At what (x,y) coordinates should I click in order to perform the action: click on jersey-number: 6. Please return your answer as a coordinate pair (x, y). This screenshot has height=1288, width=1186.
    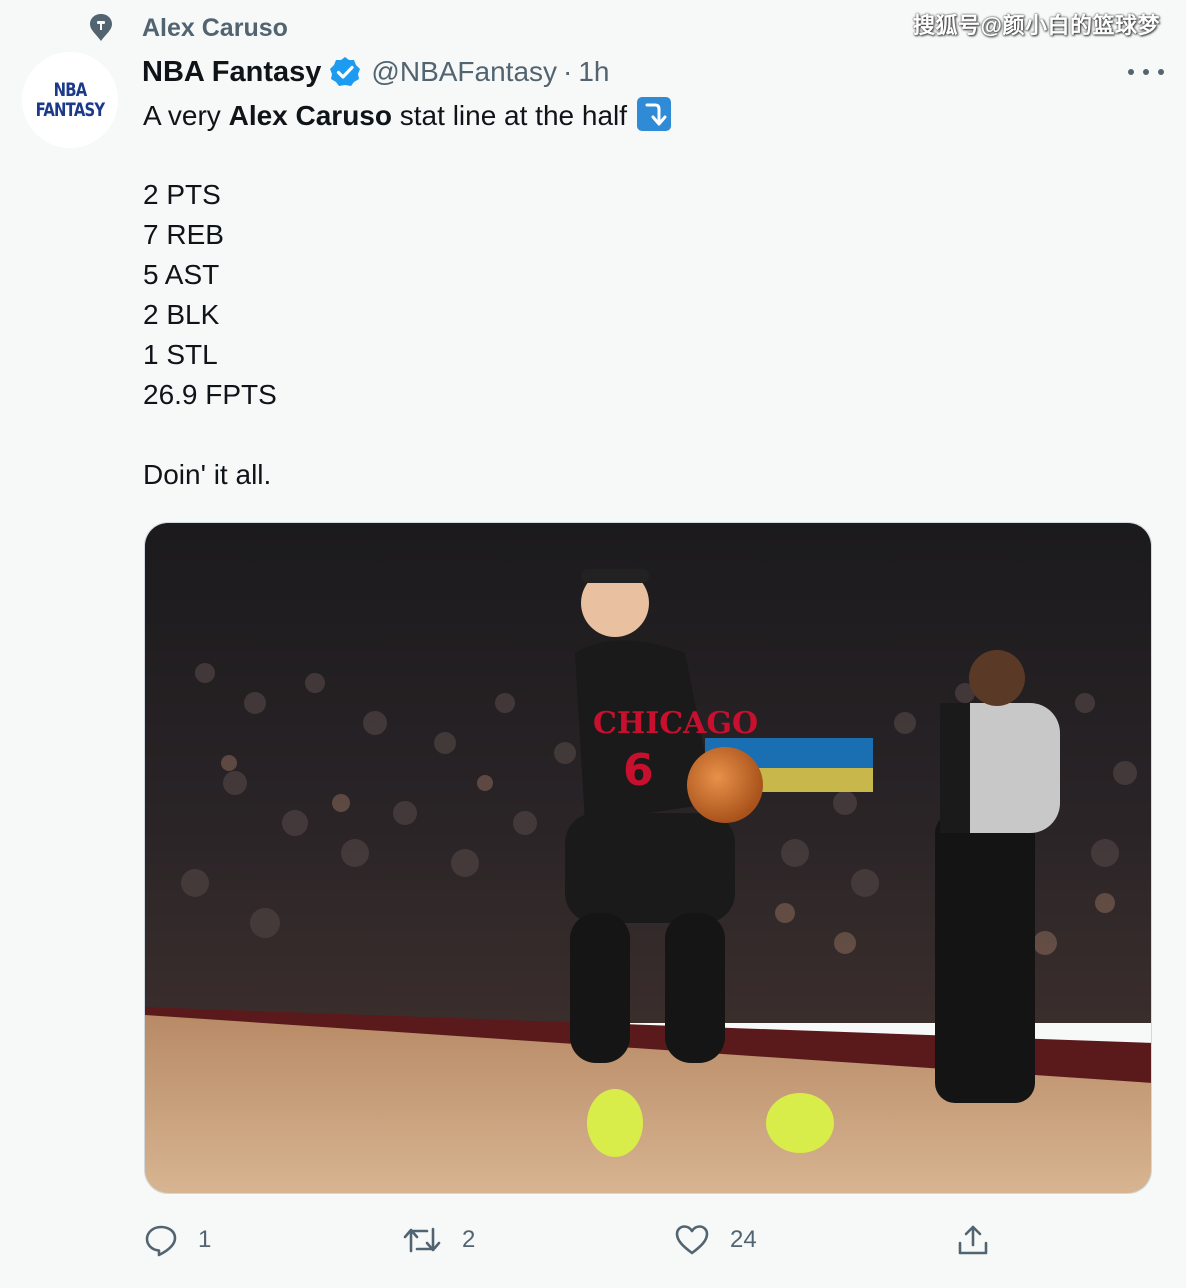
    Looking at the image, I should click on (638, 770).